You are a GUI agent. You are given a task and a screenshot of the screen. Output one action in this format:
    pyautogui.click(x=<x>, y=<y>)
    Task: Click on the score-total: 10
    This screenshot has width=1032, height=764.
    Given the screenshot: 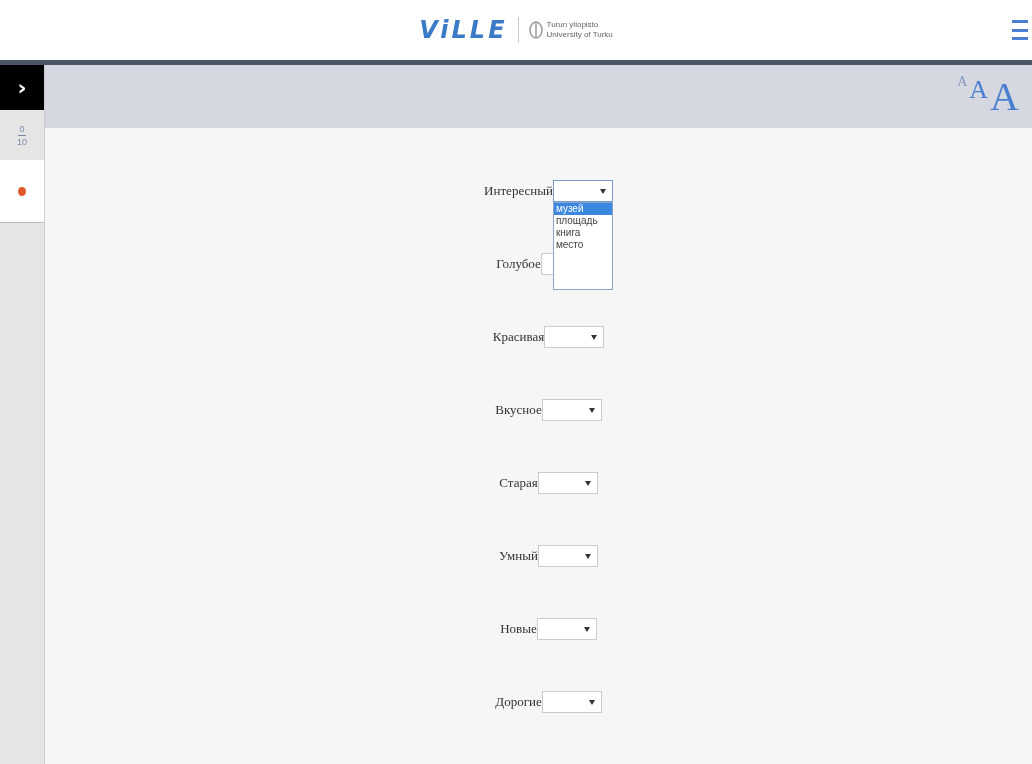 What is the action you would take?
    pyautogui.click(x=22, y=141)
    